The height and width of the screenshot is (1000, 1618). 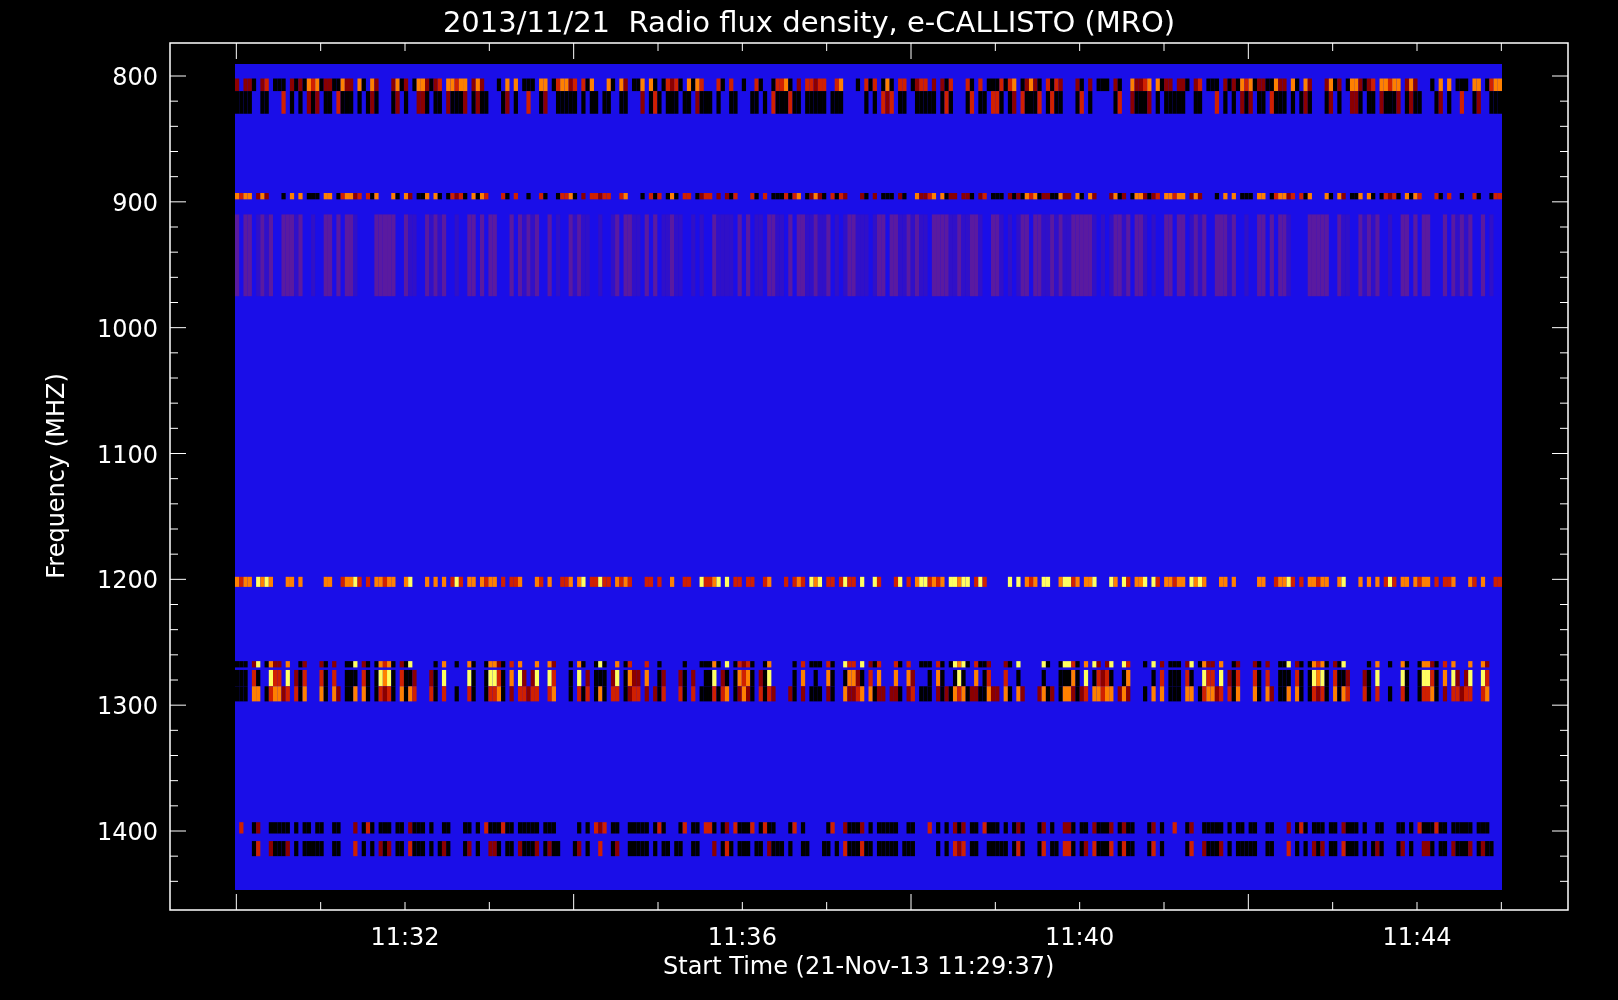 What do you see at coordinates (127, 454) in the screenshot?
I see `y-tick-label: 1100` at bounding box center [127, 454].